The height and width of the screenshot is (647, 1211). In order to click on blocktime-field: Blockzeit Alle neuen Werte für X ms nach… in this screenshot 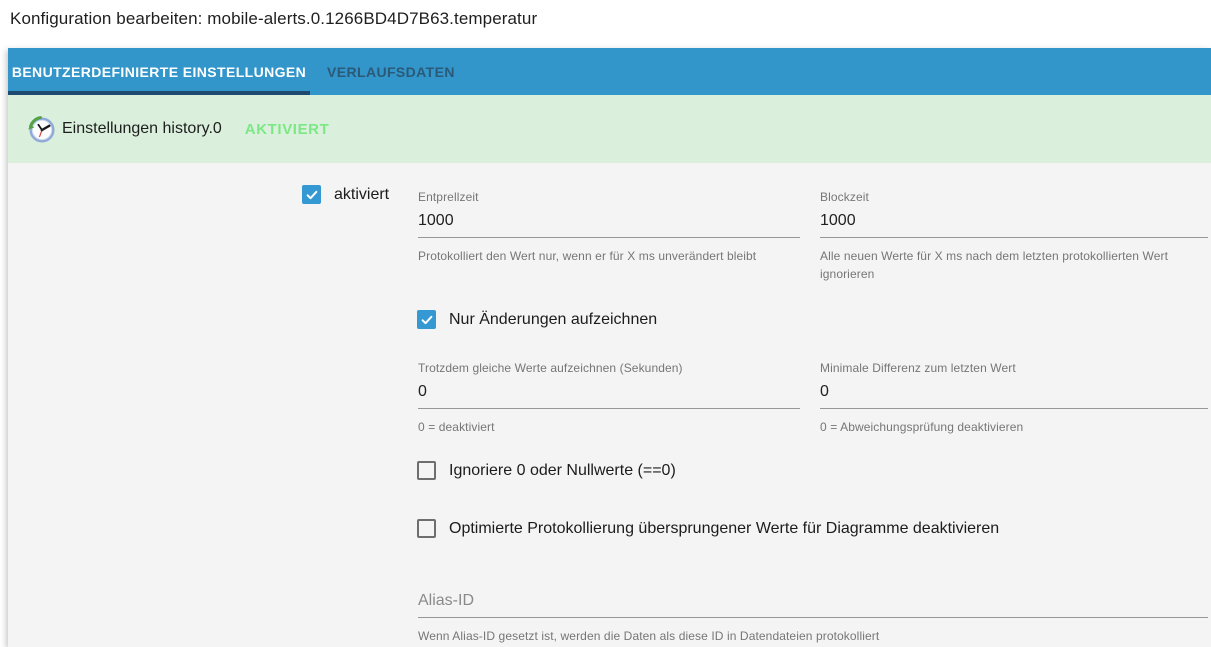, I will do `click(1014, 236)`.